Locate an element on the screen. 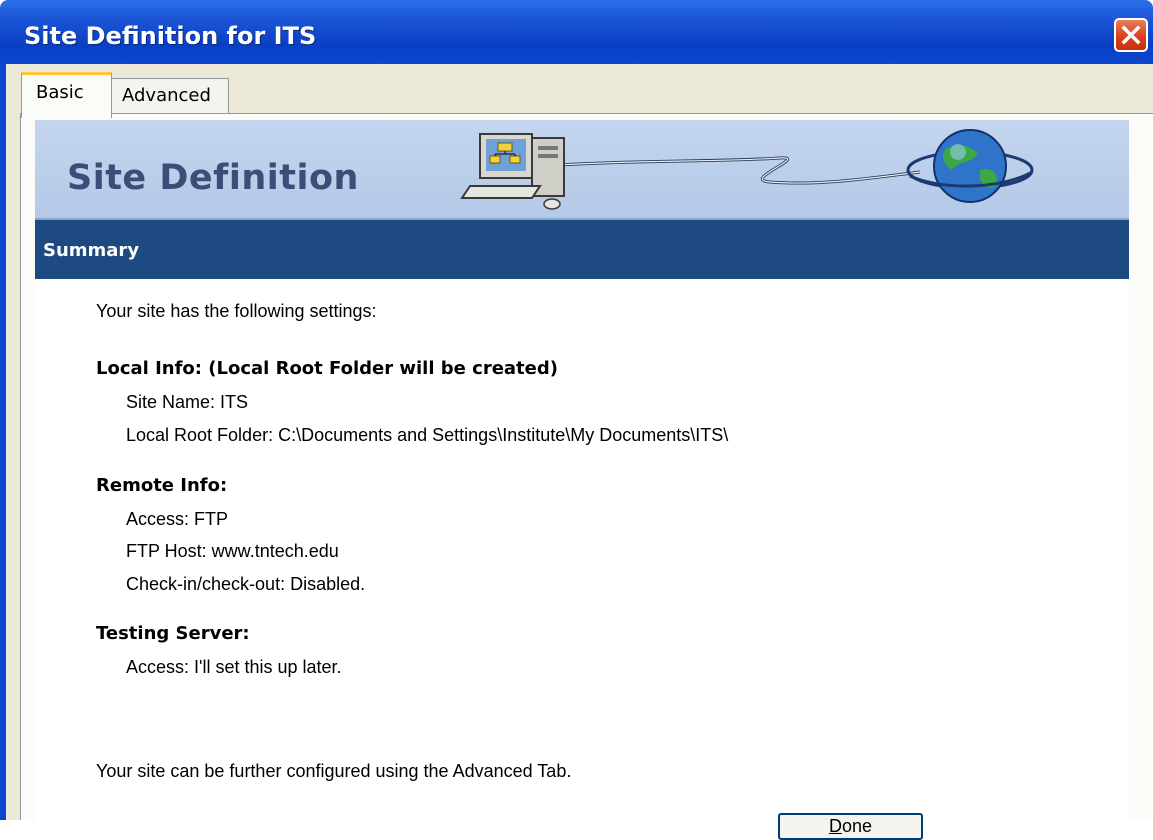 The image size is (1153, 840). summary-header: Summary is located at coordinates (582, 248).